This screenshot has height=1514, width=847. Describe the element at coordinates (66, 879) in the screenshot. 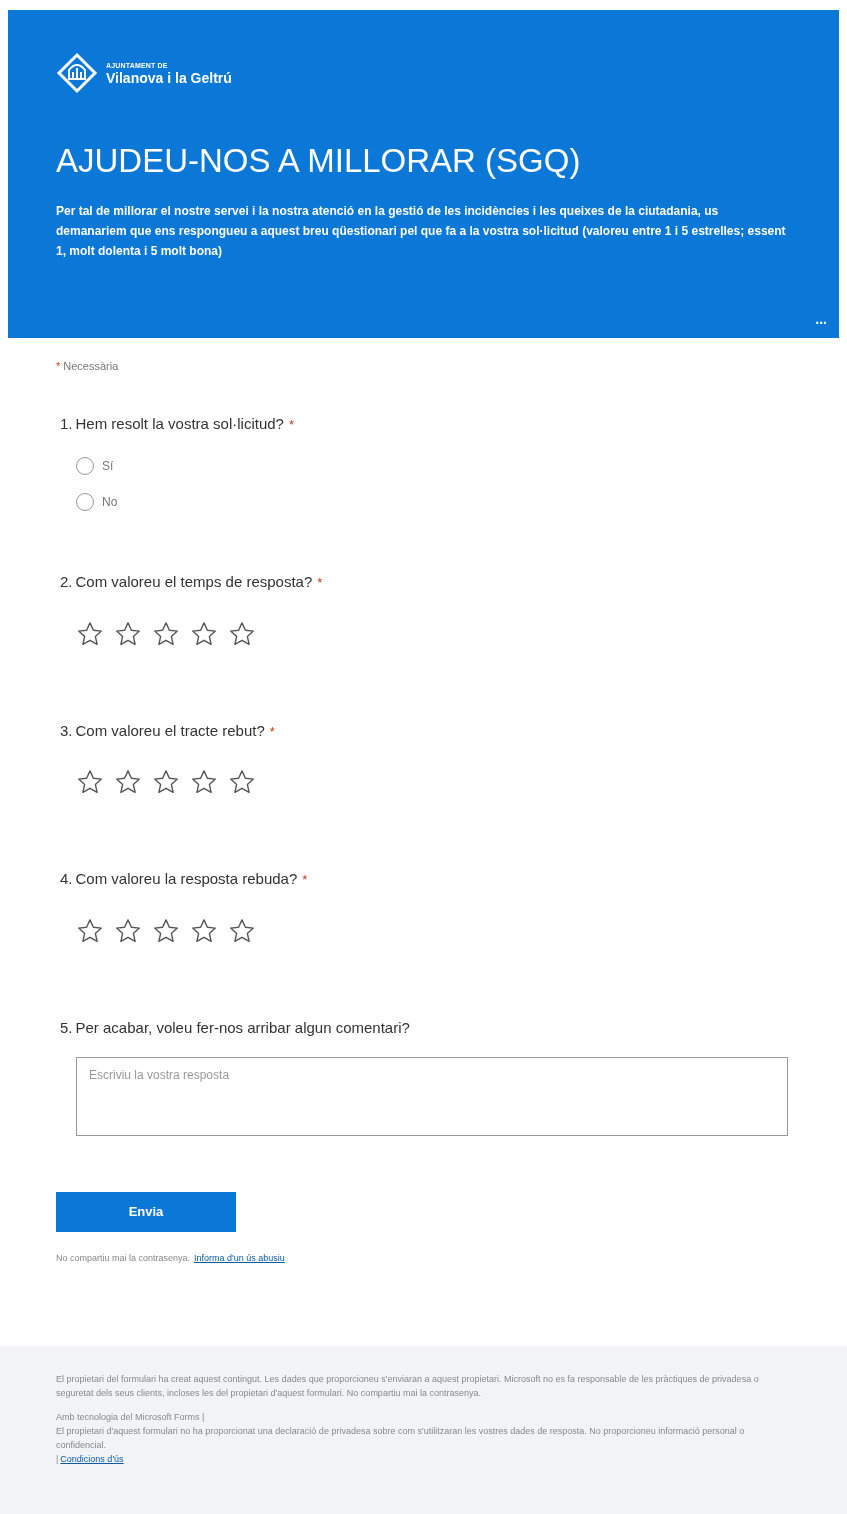

I see `question-number: 4.` at that location.